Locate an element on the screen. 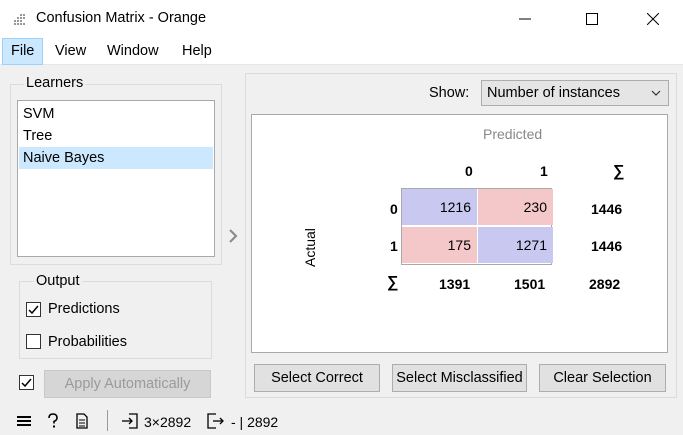 This screenshot has height=435, width=683. clear-selection-button: Clear Selection is located at coordinates (602, 378).